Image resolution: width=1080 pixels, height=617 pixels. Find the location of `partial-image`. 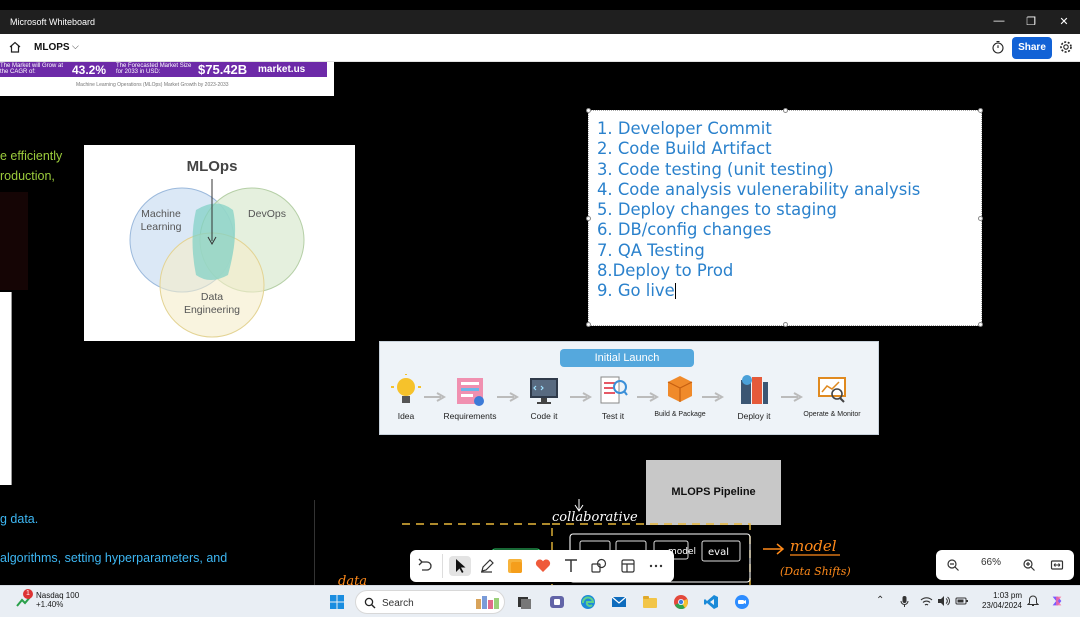

partial-image is located at coordinates (6, 388).